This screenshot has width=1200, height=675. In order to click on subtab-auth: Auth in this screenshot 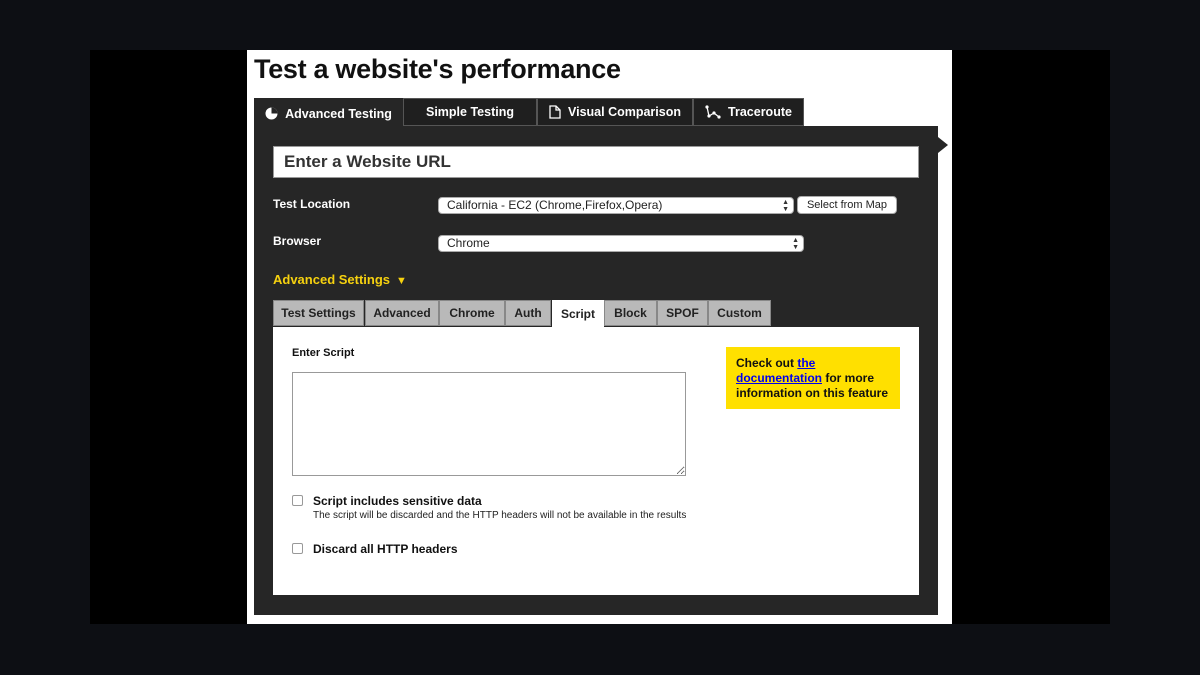, I will do `click(528, 313)`.